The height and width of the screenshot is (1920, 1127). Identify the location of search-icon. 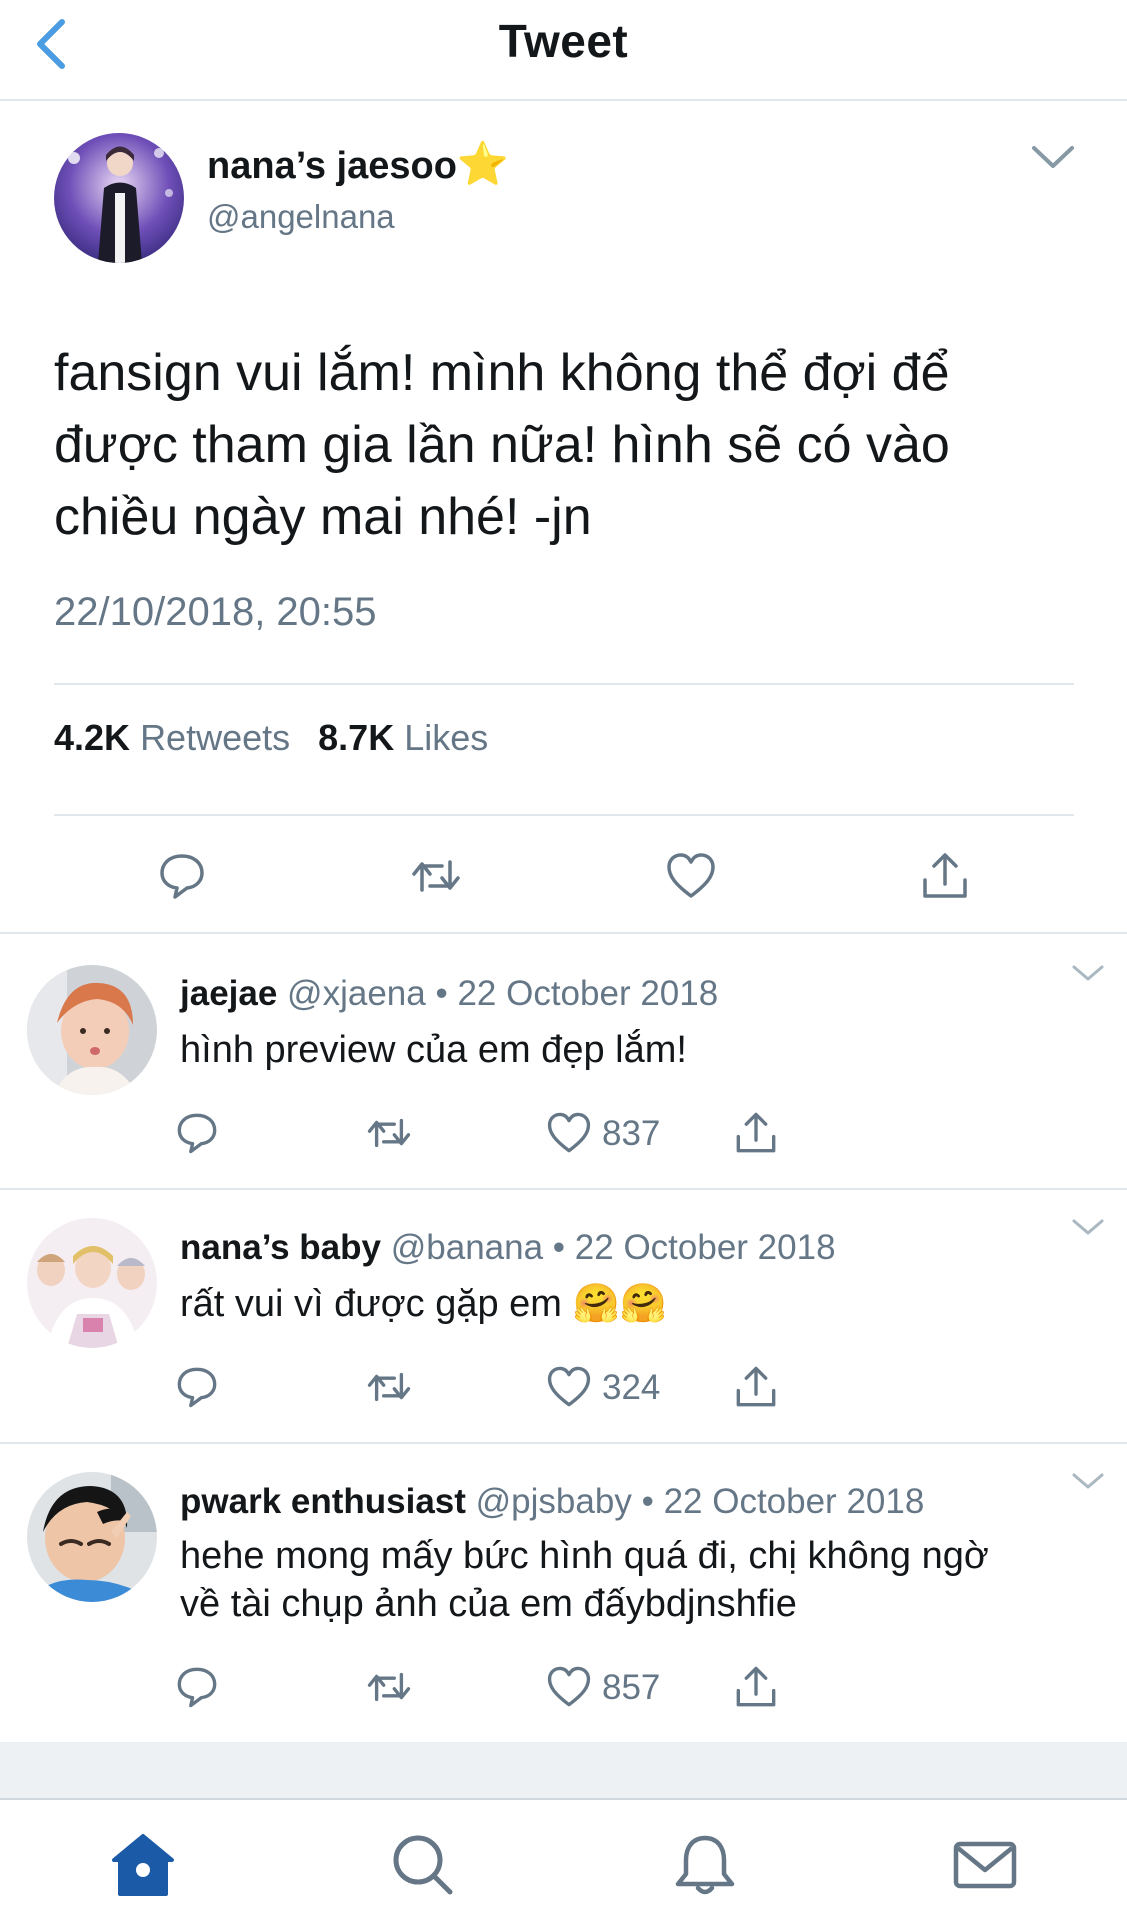
(423, 1865).